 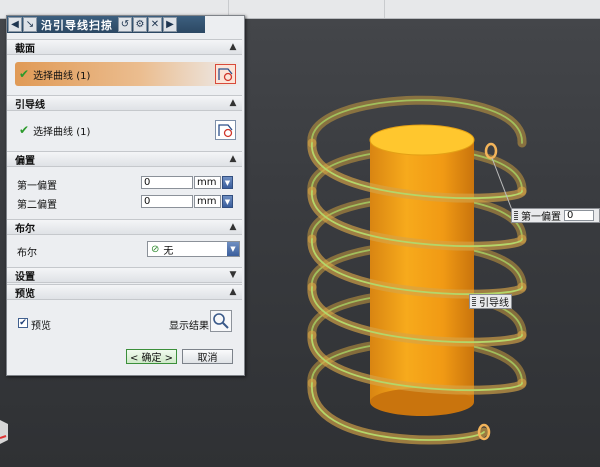 What do you see at coordinates (579, 215) in the screenshot?
I see `first-offset-tag-field: 0` at bounding box center [579, 215].